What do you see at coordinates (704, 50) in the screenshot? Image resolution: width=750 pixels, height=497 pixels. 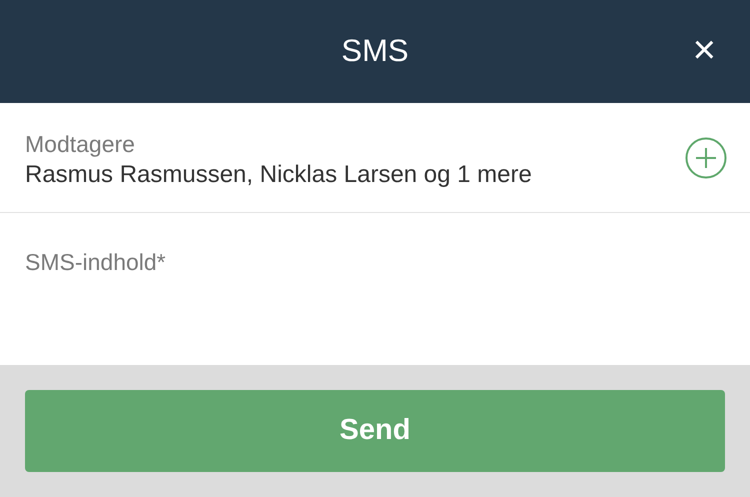 I see `close-button: ×` at bounding box center [704, 50].